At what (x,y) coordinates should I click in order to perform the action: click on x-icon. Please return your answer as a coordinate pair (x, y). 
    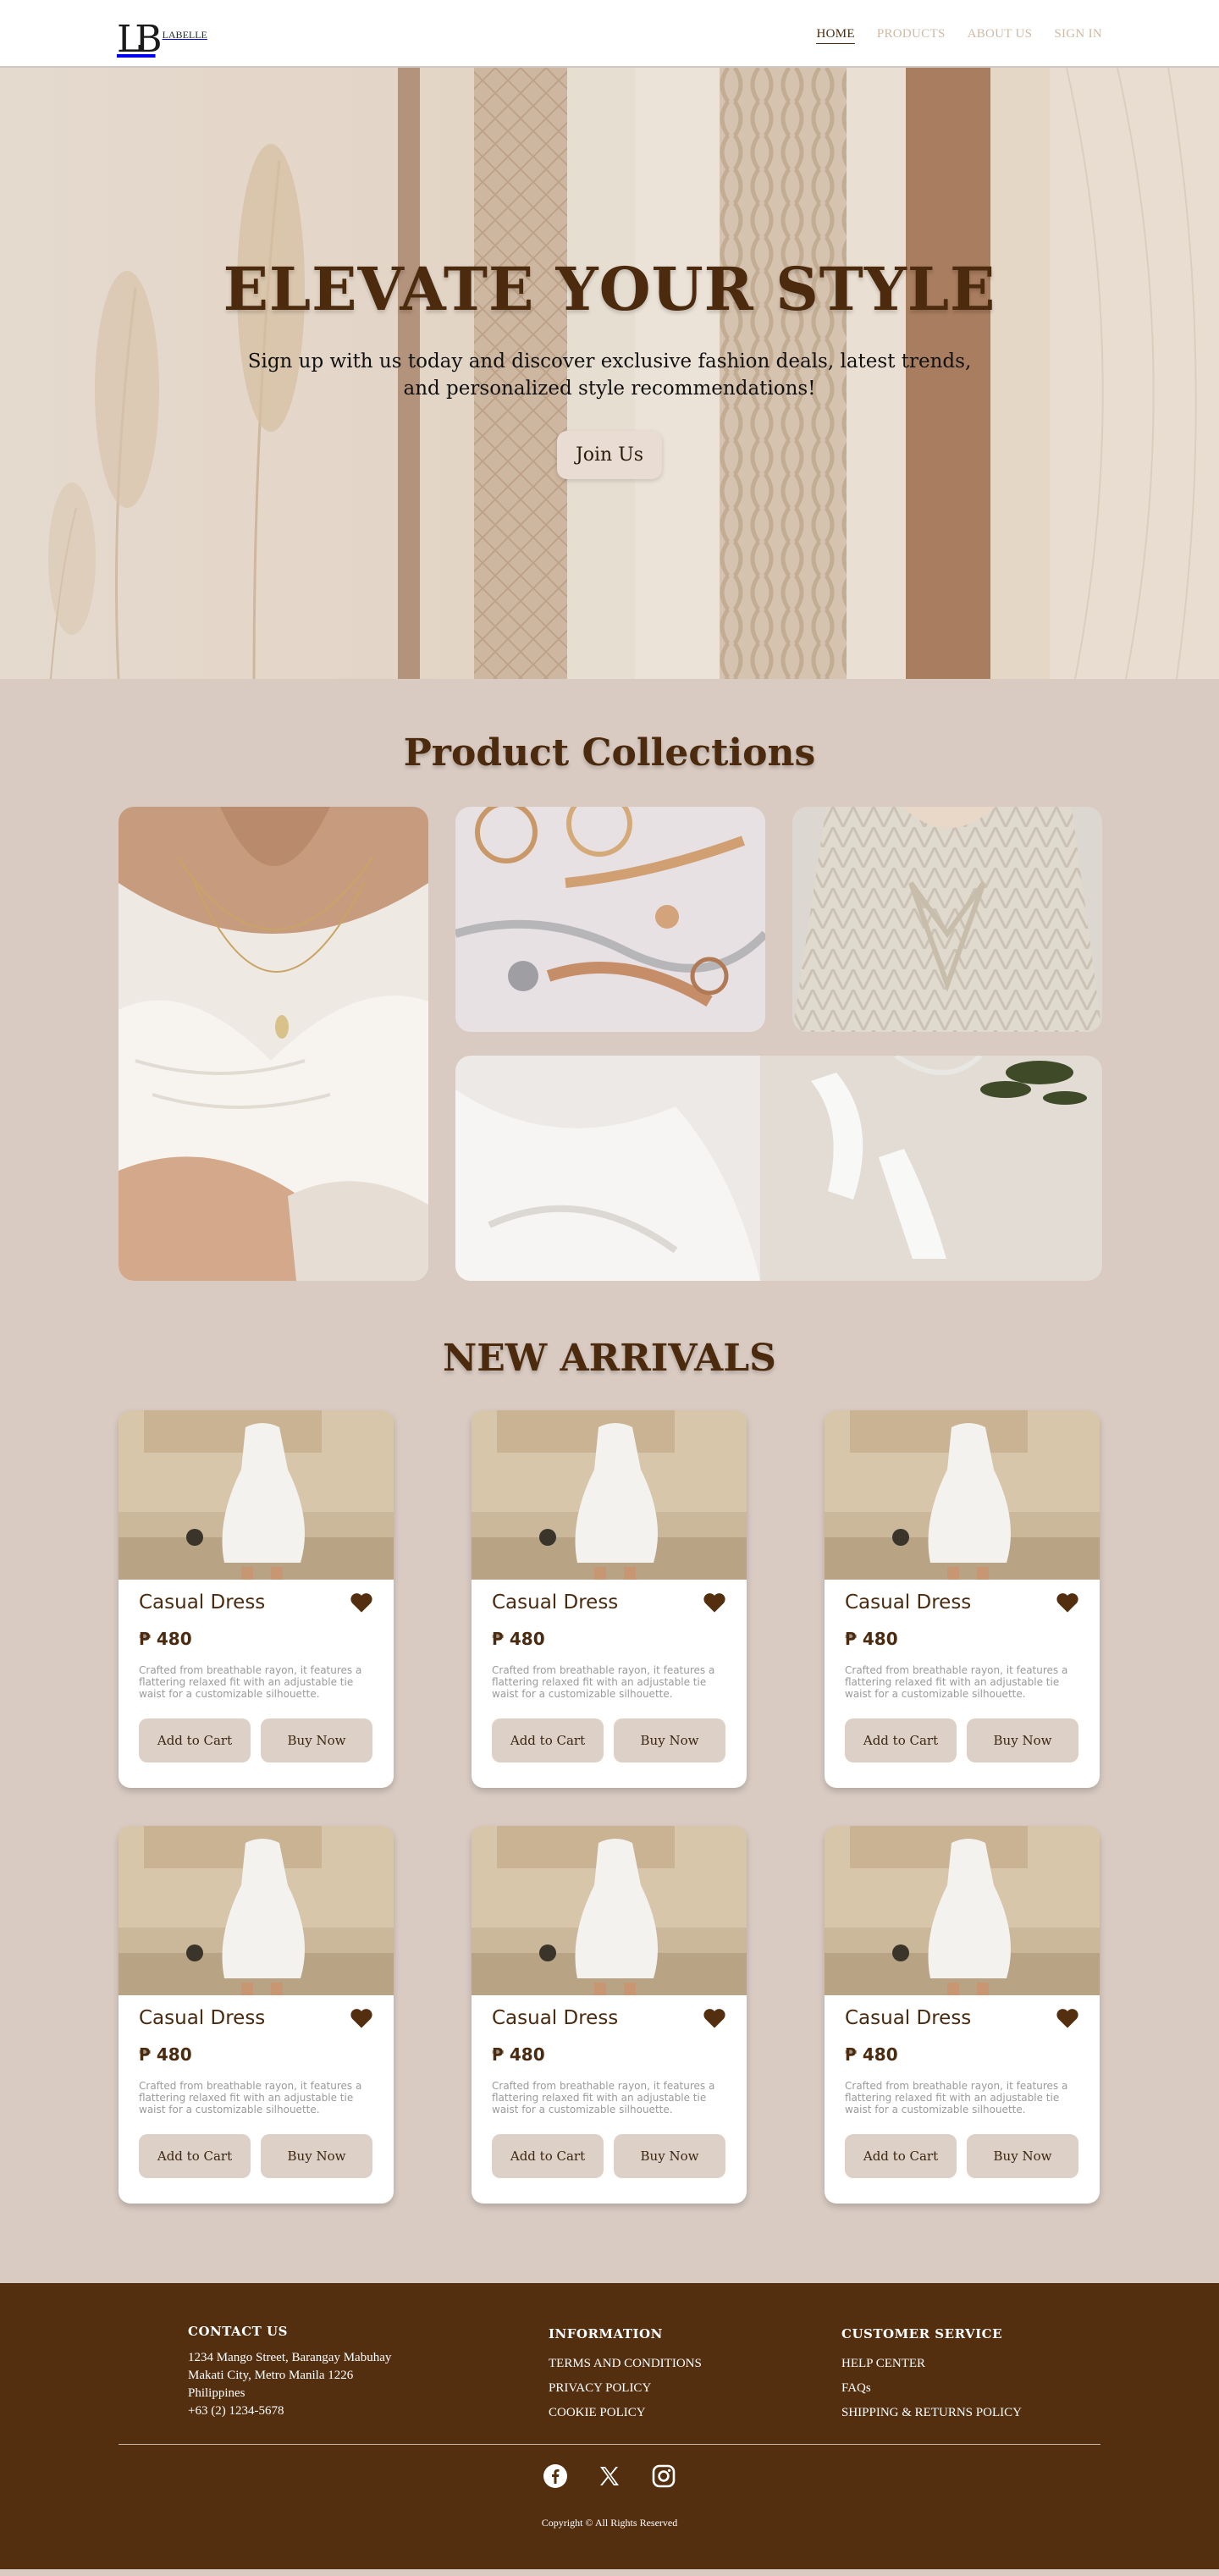
    Looking at the image, I should click on (609, 2476).